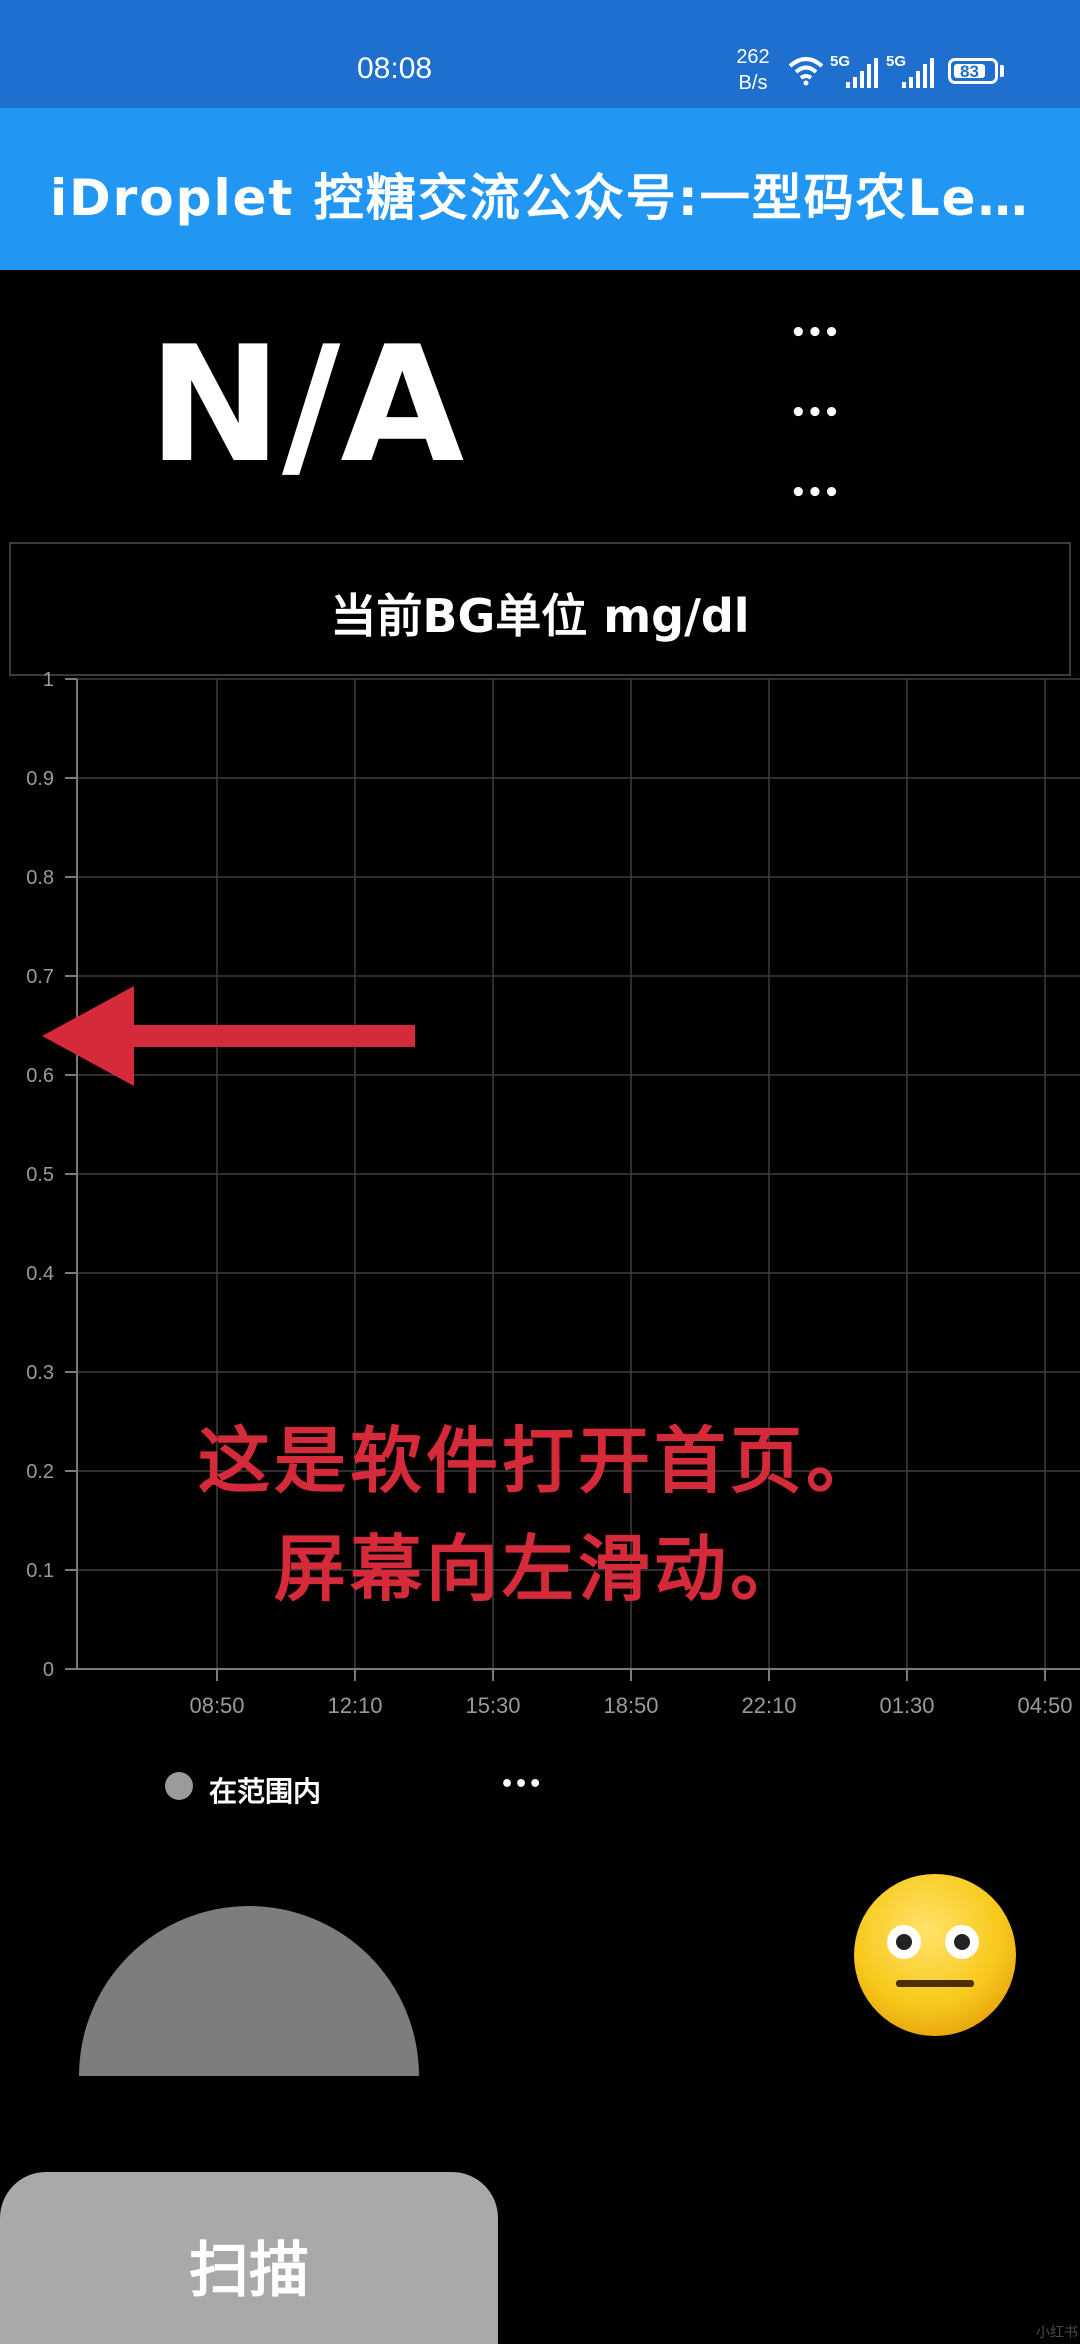  What do you see at coordinates (179, 1786) in the screenshot?
I see `legend-dot` at bounding box center [179, 1786].